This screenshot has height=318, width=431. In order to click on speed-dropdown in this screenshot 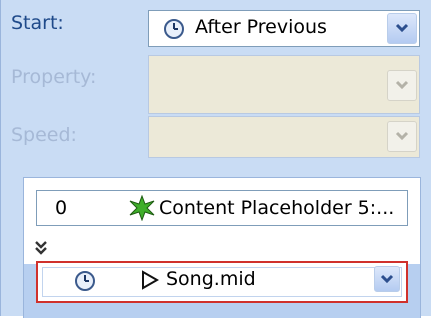, I will do `click(284, 137)`.